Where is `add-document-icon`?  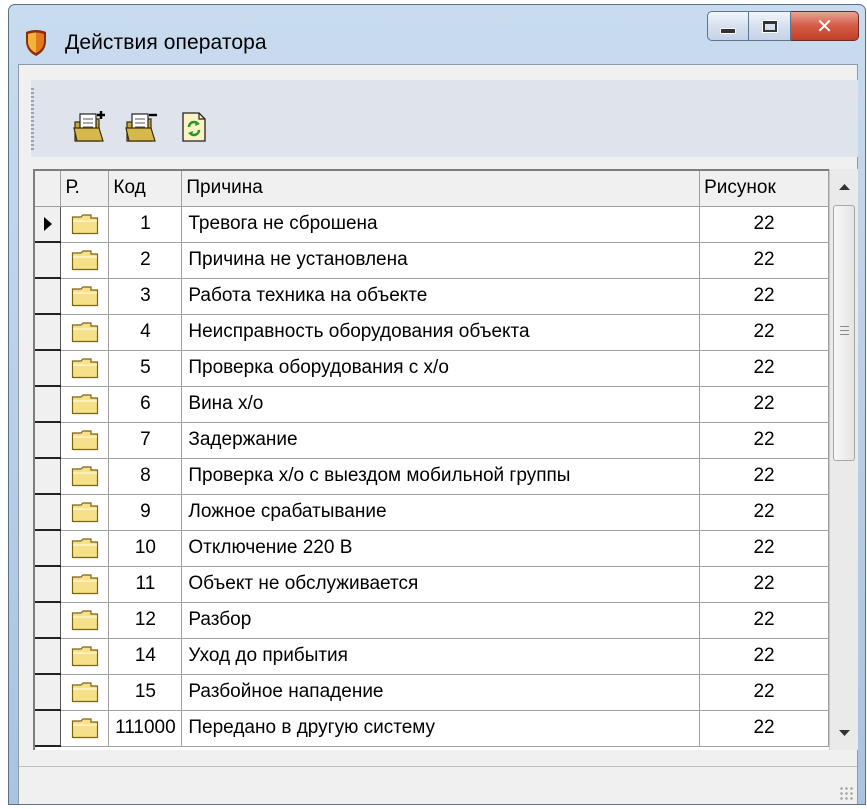 add-document-icon is located at coordinates (89, 126).